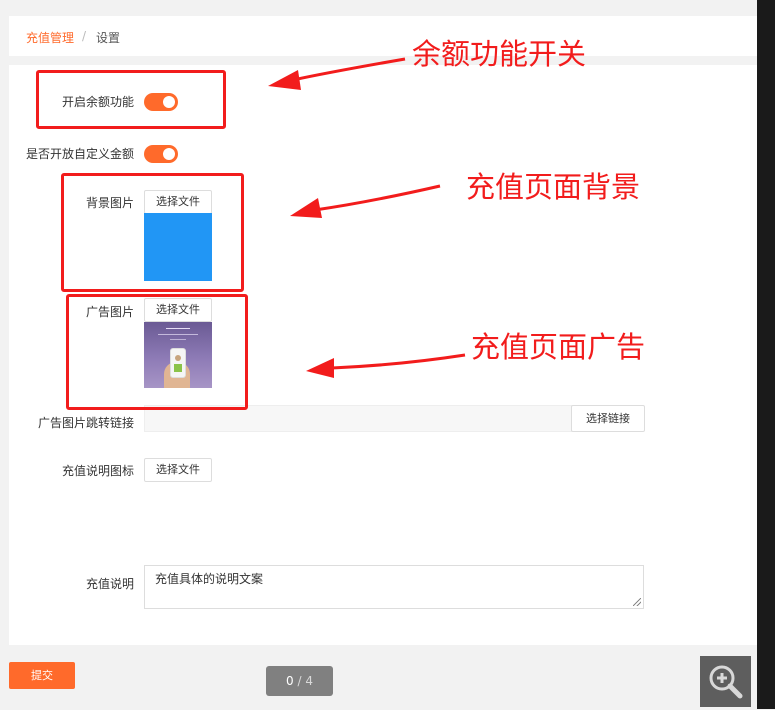 Image resolution: width=775 pixels, height=710 pixels. What do you see at coordinates (209, 579) in the screenshot?
I see `description-text: 充值具体的说明文案` at bounding box center [209, 579].